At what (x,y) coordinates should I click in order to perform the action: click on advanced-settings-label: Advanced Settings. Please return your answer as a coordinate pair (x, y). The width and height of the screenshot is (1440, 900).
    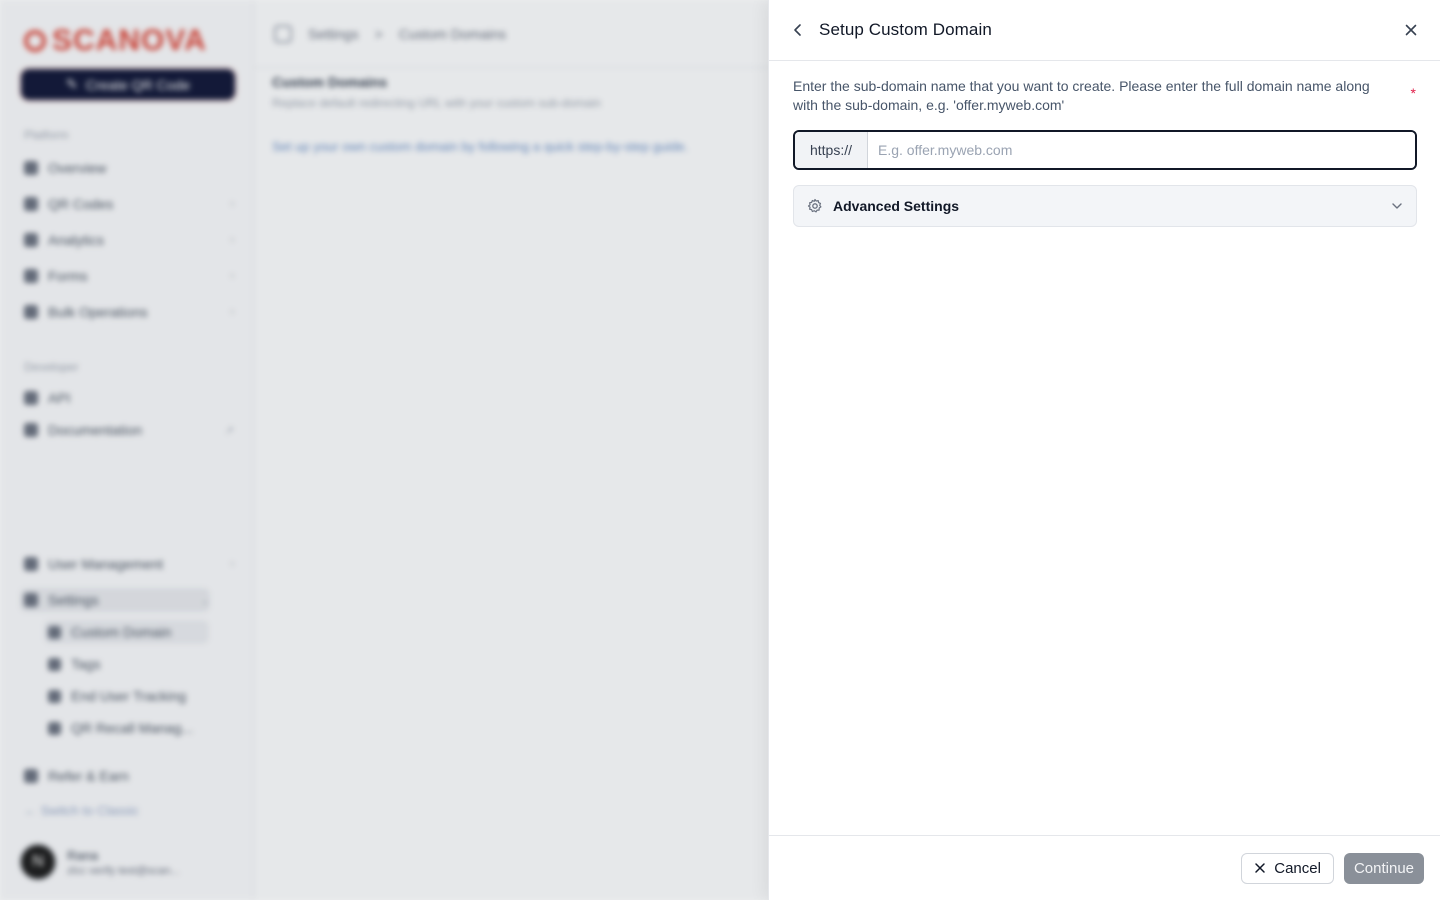
    Looking at the image, I should click on (896, 206).